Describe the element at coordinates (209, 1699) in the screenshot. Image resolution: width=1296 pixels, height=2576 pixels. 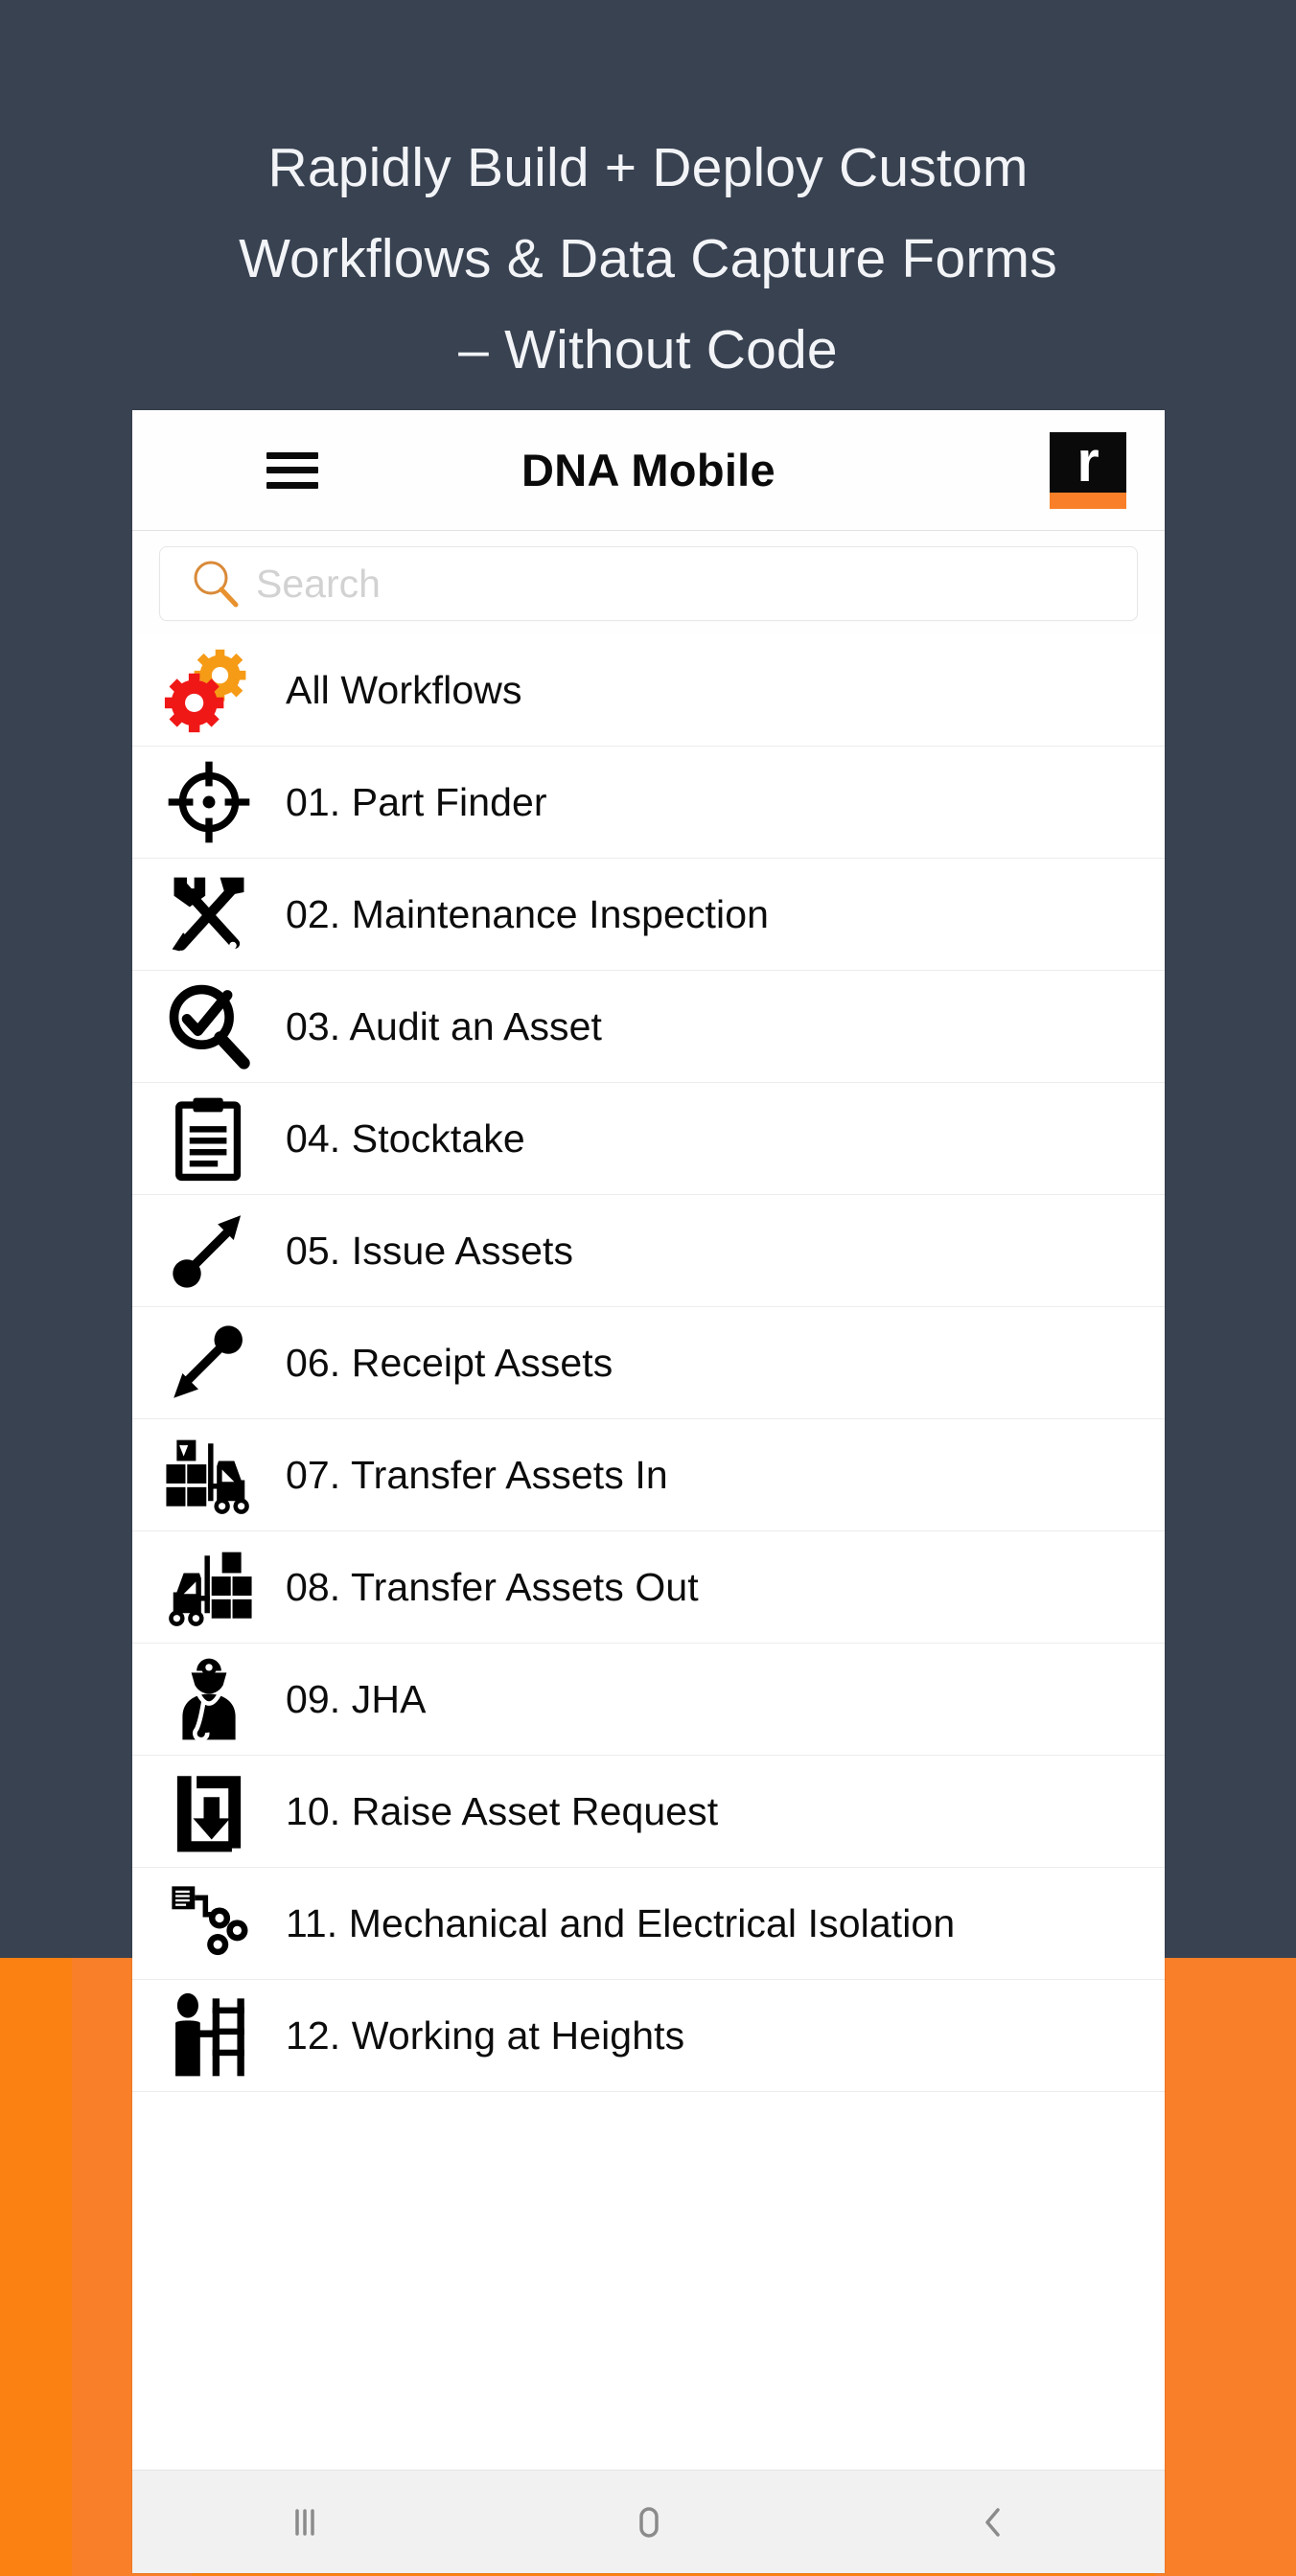
I see `worker-icon` at that location.